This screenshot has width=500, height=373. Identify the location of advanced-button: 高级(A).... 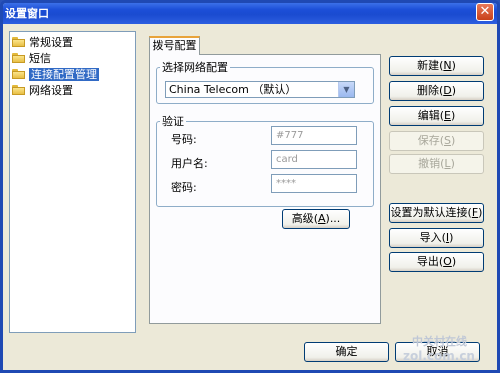
(316, 219).